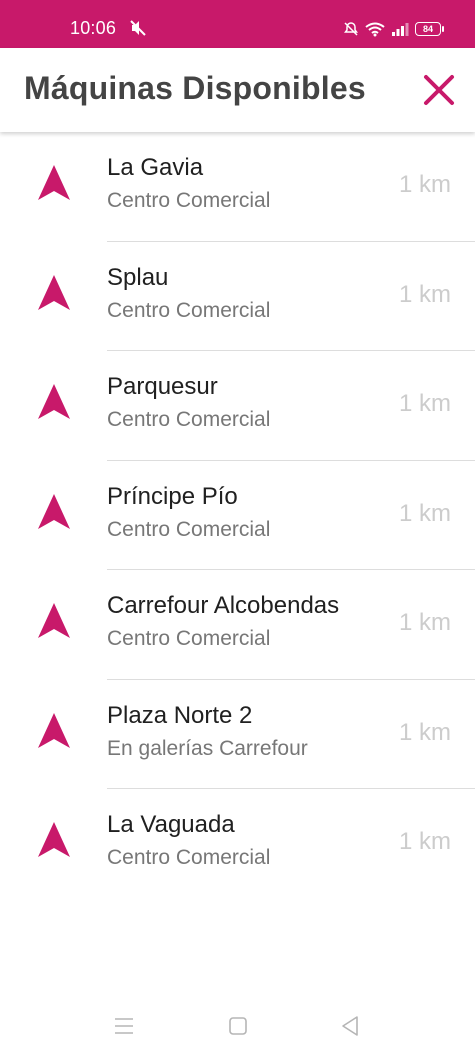 Image resolution: width=475 pixels, height=1056 pixels. I want to click on list-item: Plaza Norte 2 En galerías Carrefour 1 km, so click(237, 734).